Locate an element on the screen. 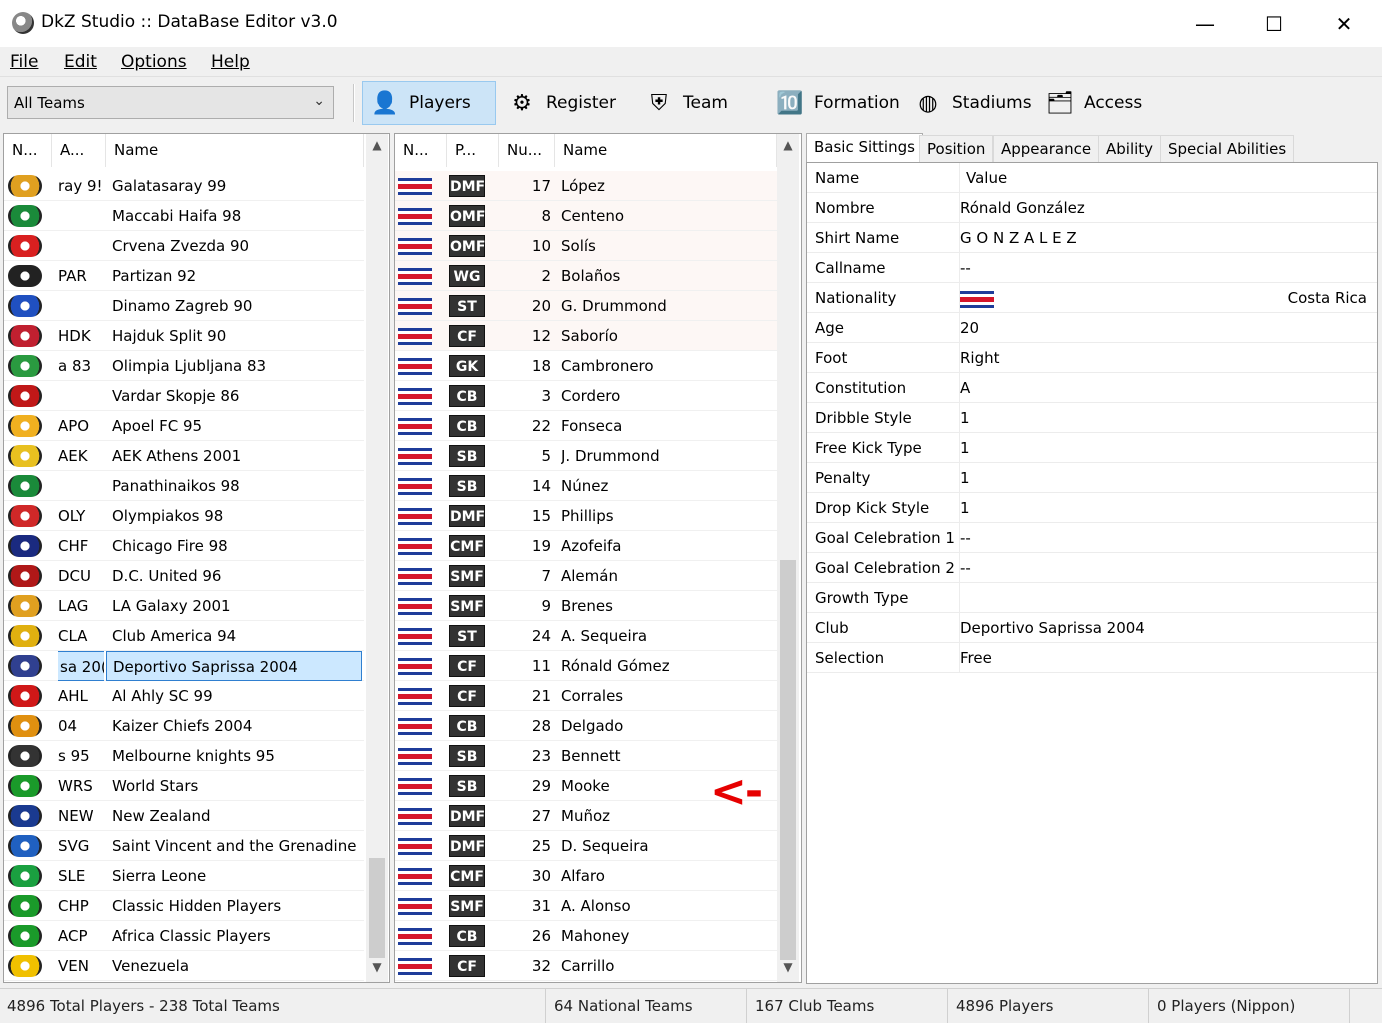 This screenshot has height=1023, width=1382. property-row: Nombre Rónald González is located at coordinates (1092, 208).